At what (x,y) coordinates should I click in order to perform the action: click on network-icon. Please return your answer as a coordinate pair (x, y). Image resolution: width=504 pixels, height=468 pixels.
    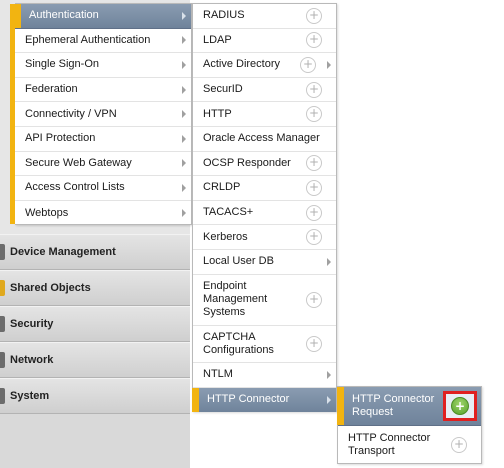
    Looking at the image, I should click on (2, 360).